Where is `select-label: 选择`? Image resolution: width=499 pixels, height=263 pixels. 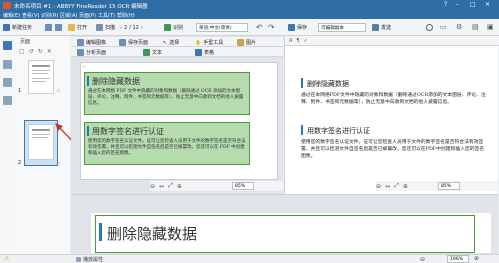 select-label: 选择 is located at coordinates (174, 43).